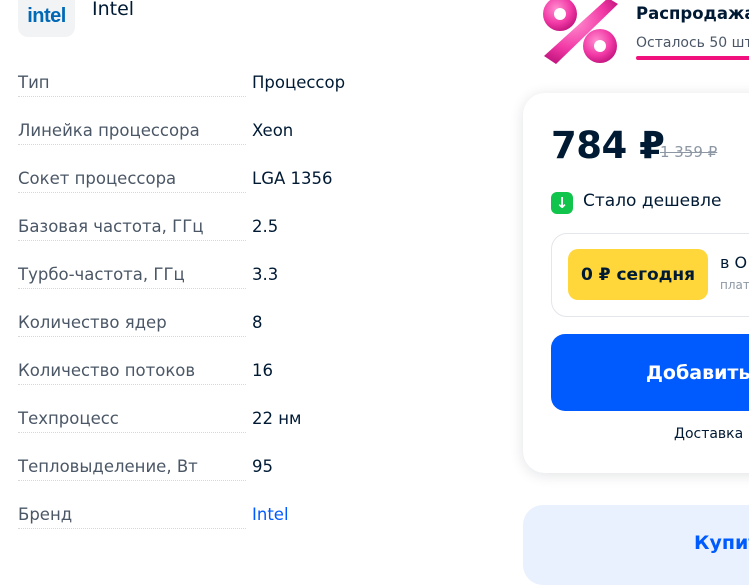 This screenshot has width=749, height=585. Describe the element at coordinates (257, 322) in the screenshot. I see `spec-value: 8` at that location.